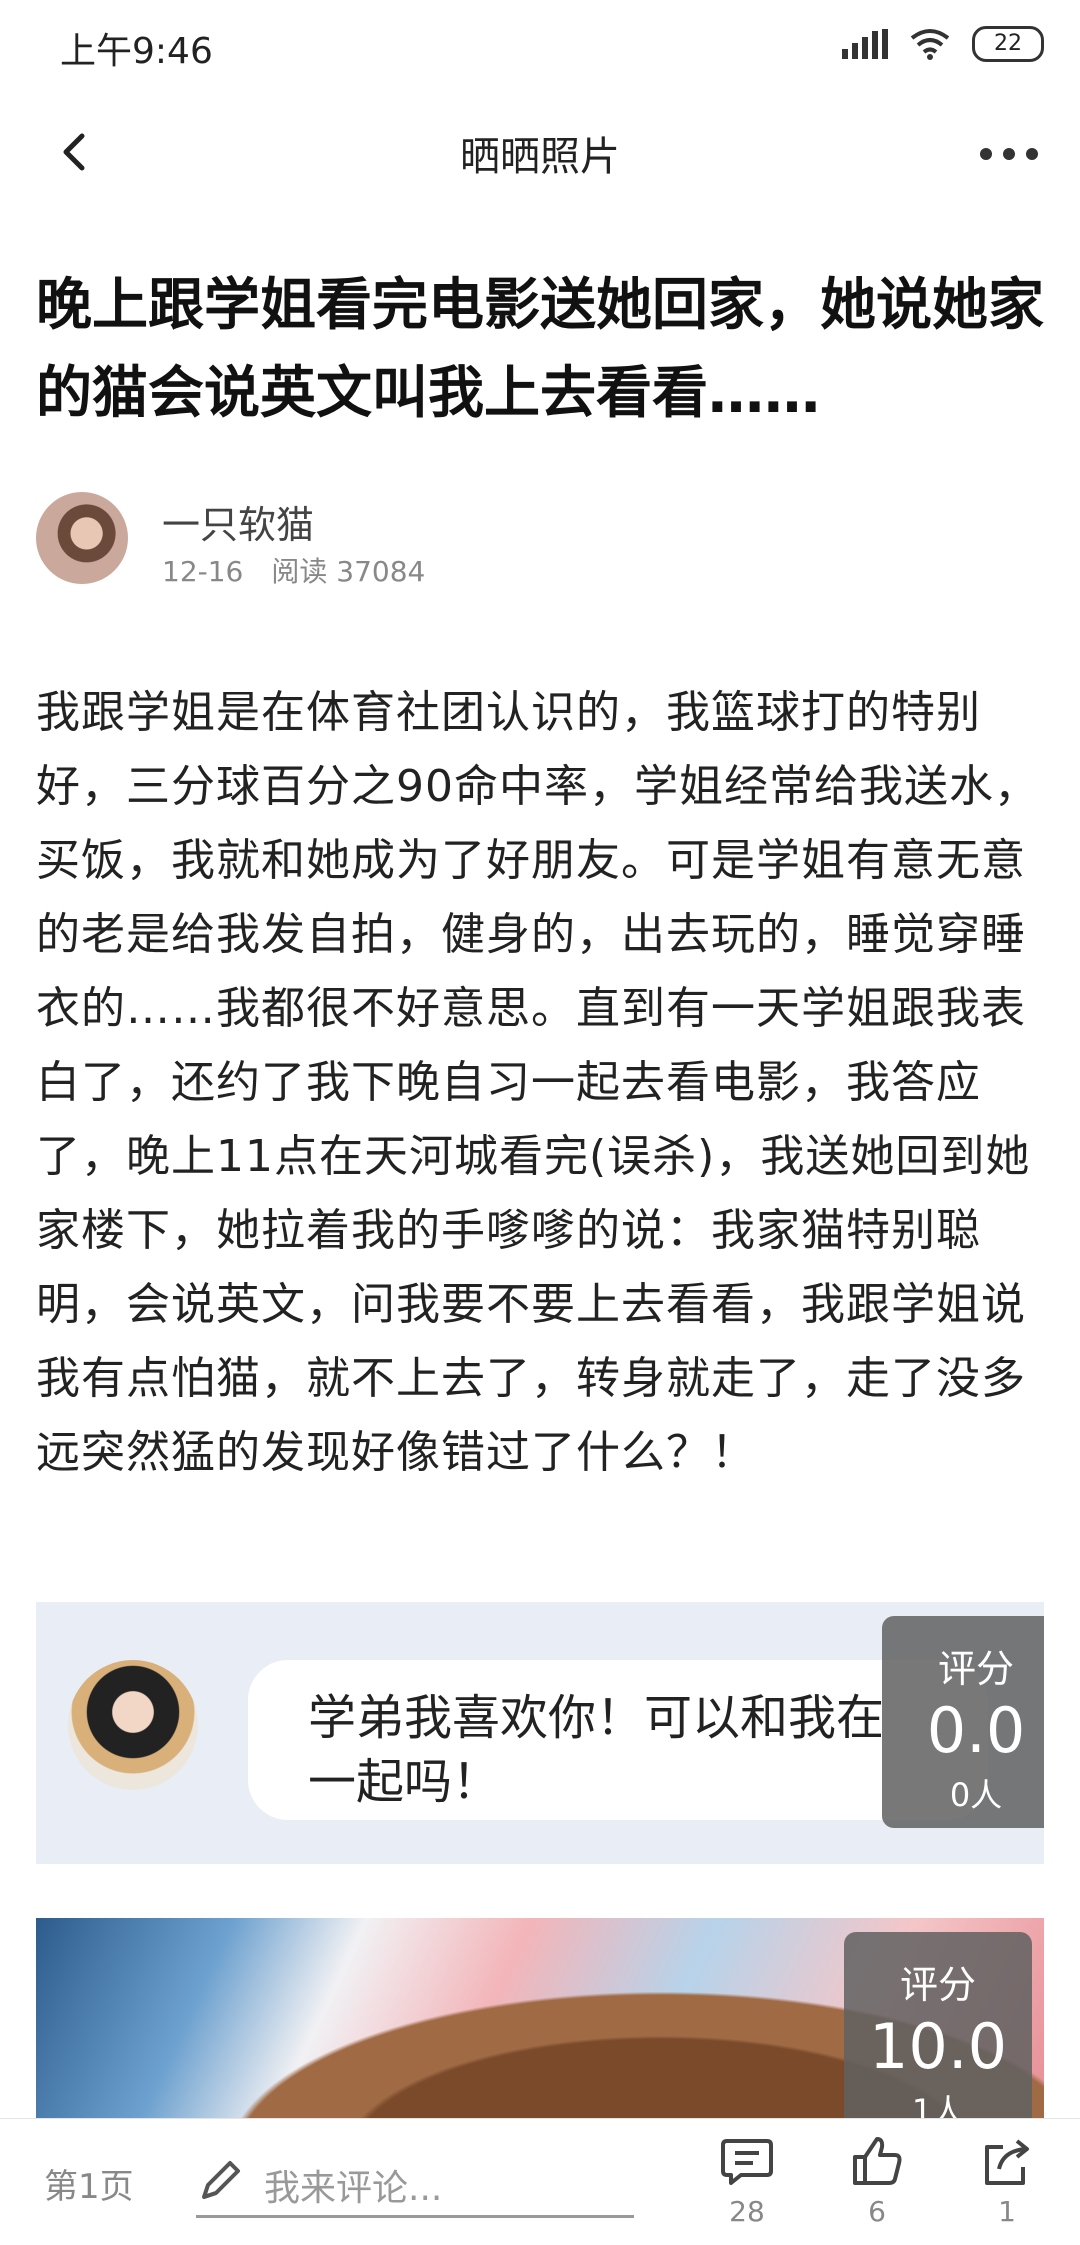 Image resolution: width=1080 pixels, height=2245 pixels. I want to click on nav-bar: 晒晒照片, so click(540, 155).